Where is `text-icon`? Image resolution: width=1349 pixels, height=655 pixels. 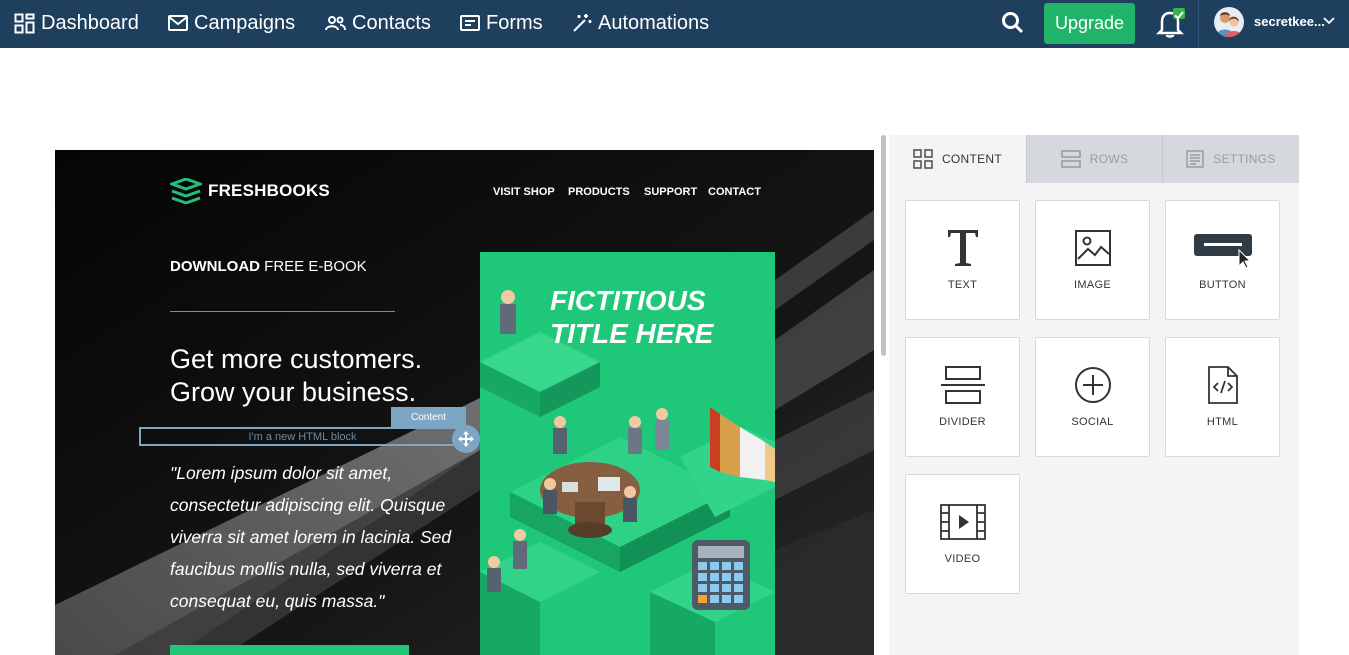 text-icon is located at coordinates (962, 248).